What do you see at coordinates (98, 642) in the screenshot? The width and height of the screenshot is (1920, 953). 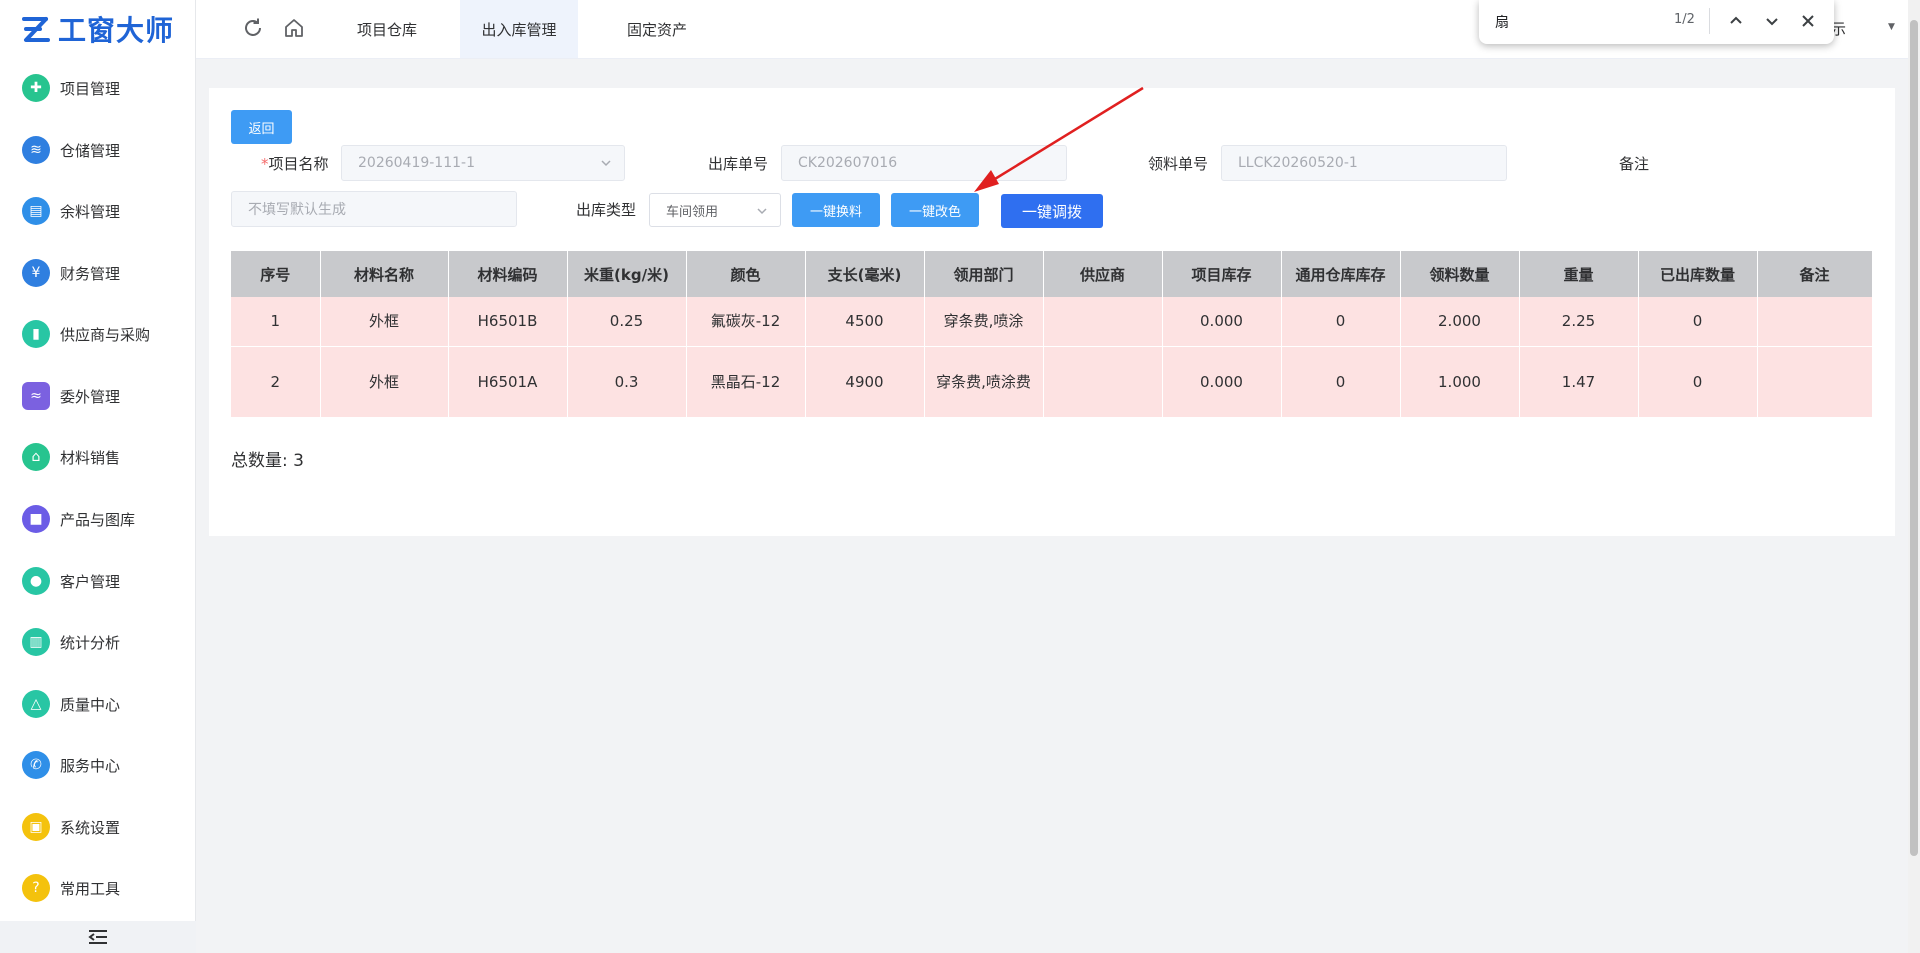 I see `sidebar-item-statistics: ▥ 统计分析` at bounding box center [98, 642].